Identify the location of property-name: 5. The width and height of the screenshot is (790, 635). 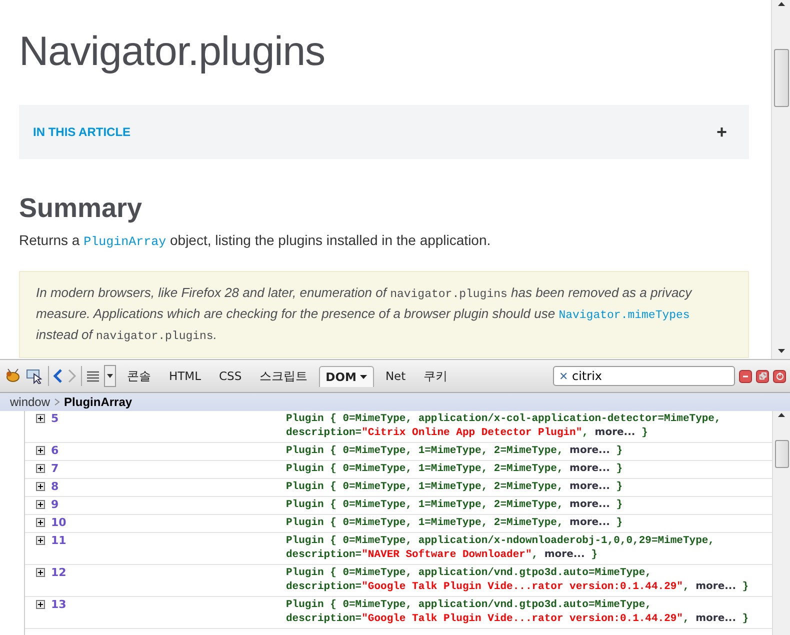
(55, 419).